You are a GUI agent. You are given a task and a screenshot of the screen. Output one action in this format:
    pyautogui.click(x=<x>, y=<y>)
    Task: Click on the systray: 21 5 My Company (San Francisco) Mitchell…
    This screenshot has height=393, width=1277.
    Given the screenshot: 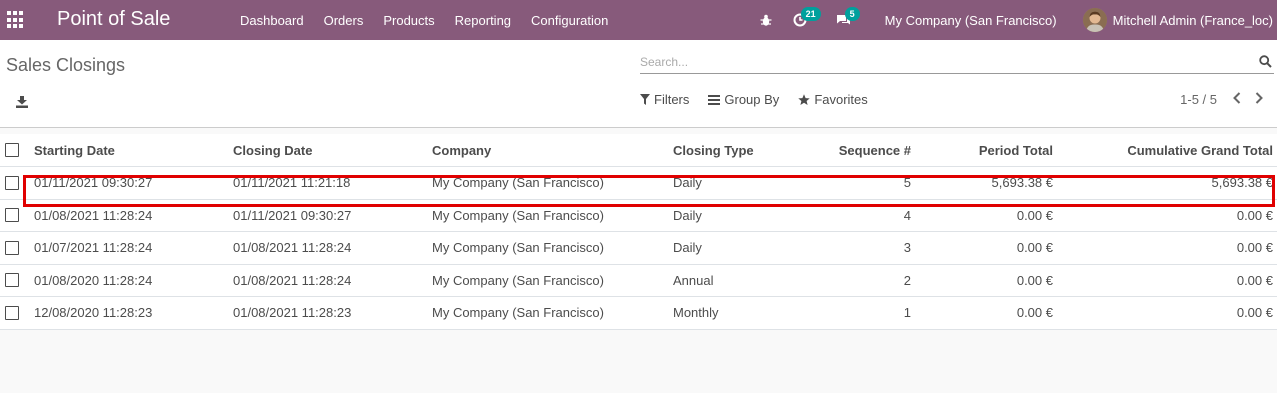 What is the action you would take?
    pyautogui.click(x=1015, y=20)
    